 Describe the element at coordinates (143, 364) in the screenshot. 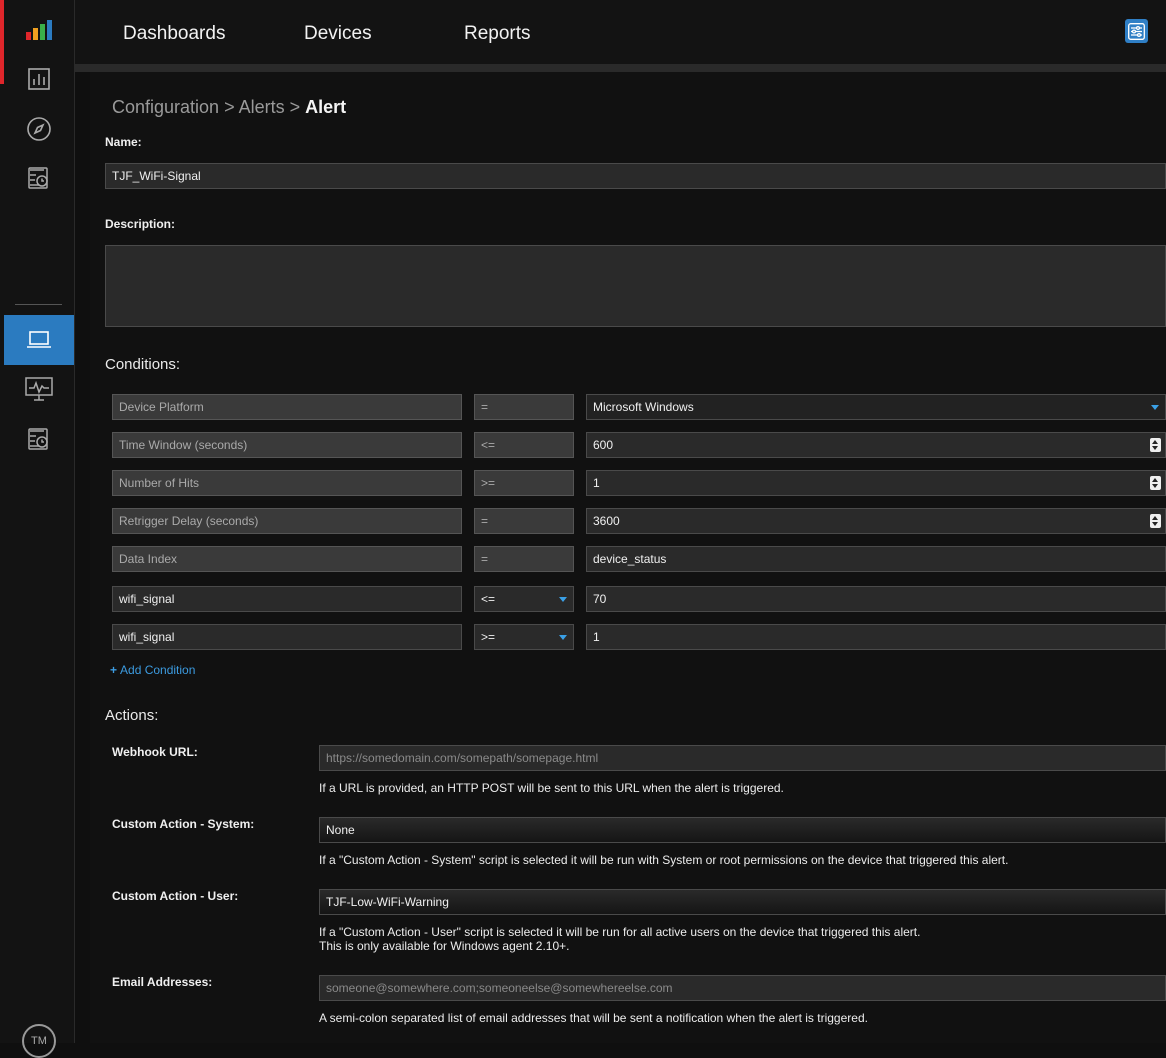

I see `conditions-heading: Conditions:` at that location.